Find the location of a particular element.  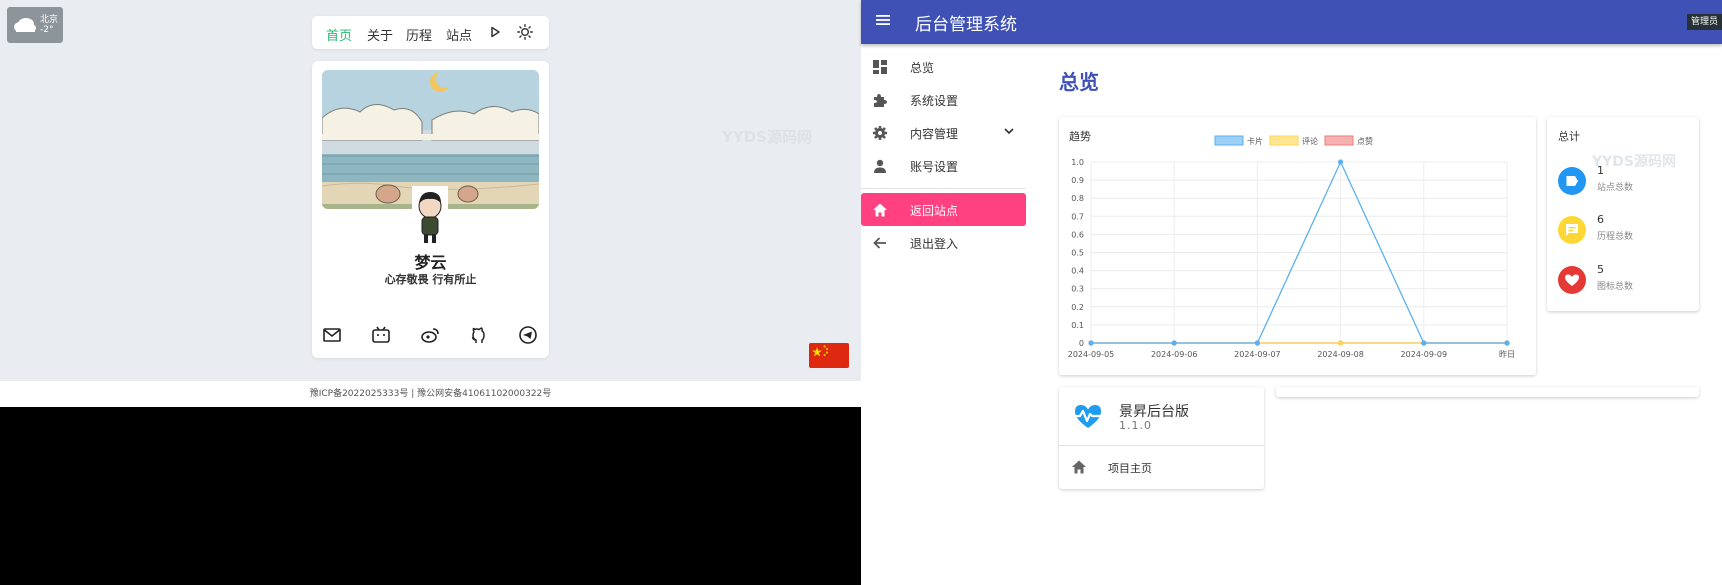

chart-legend: 卡片 评论 点赞 is located at coordinates (1293, 140).